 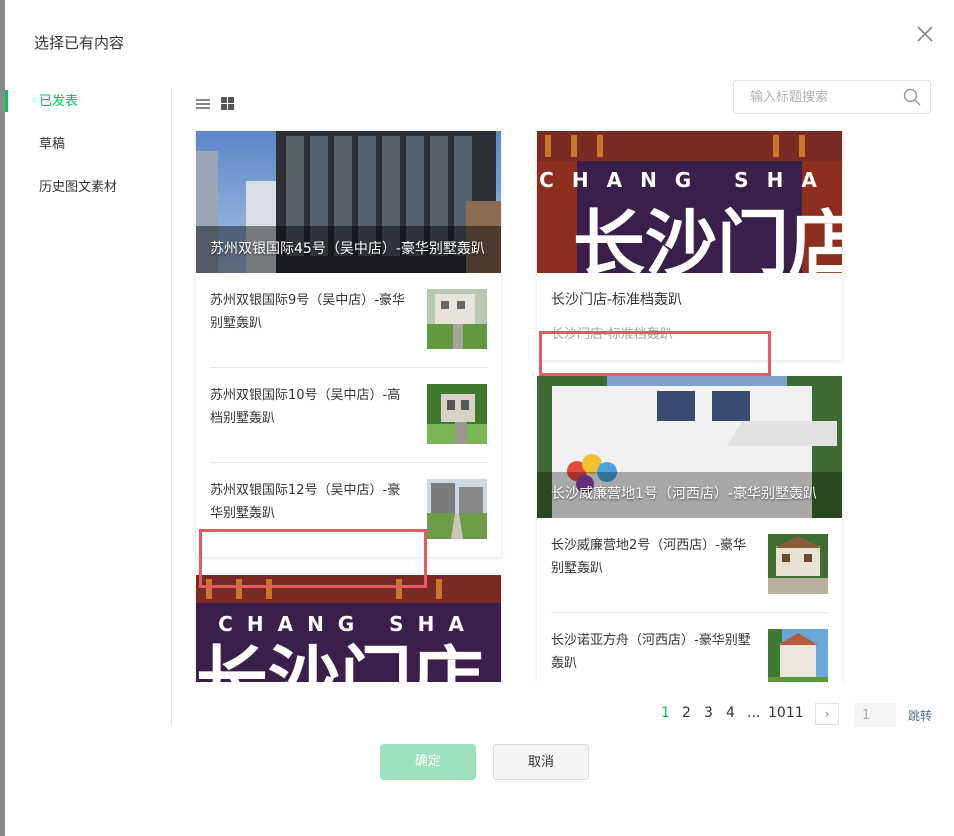 I want to click on sidebar-divider, so click(x=171, y=407).